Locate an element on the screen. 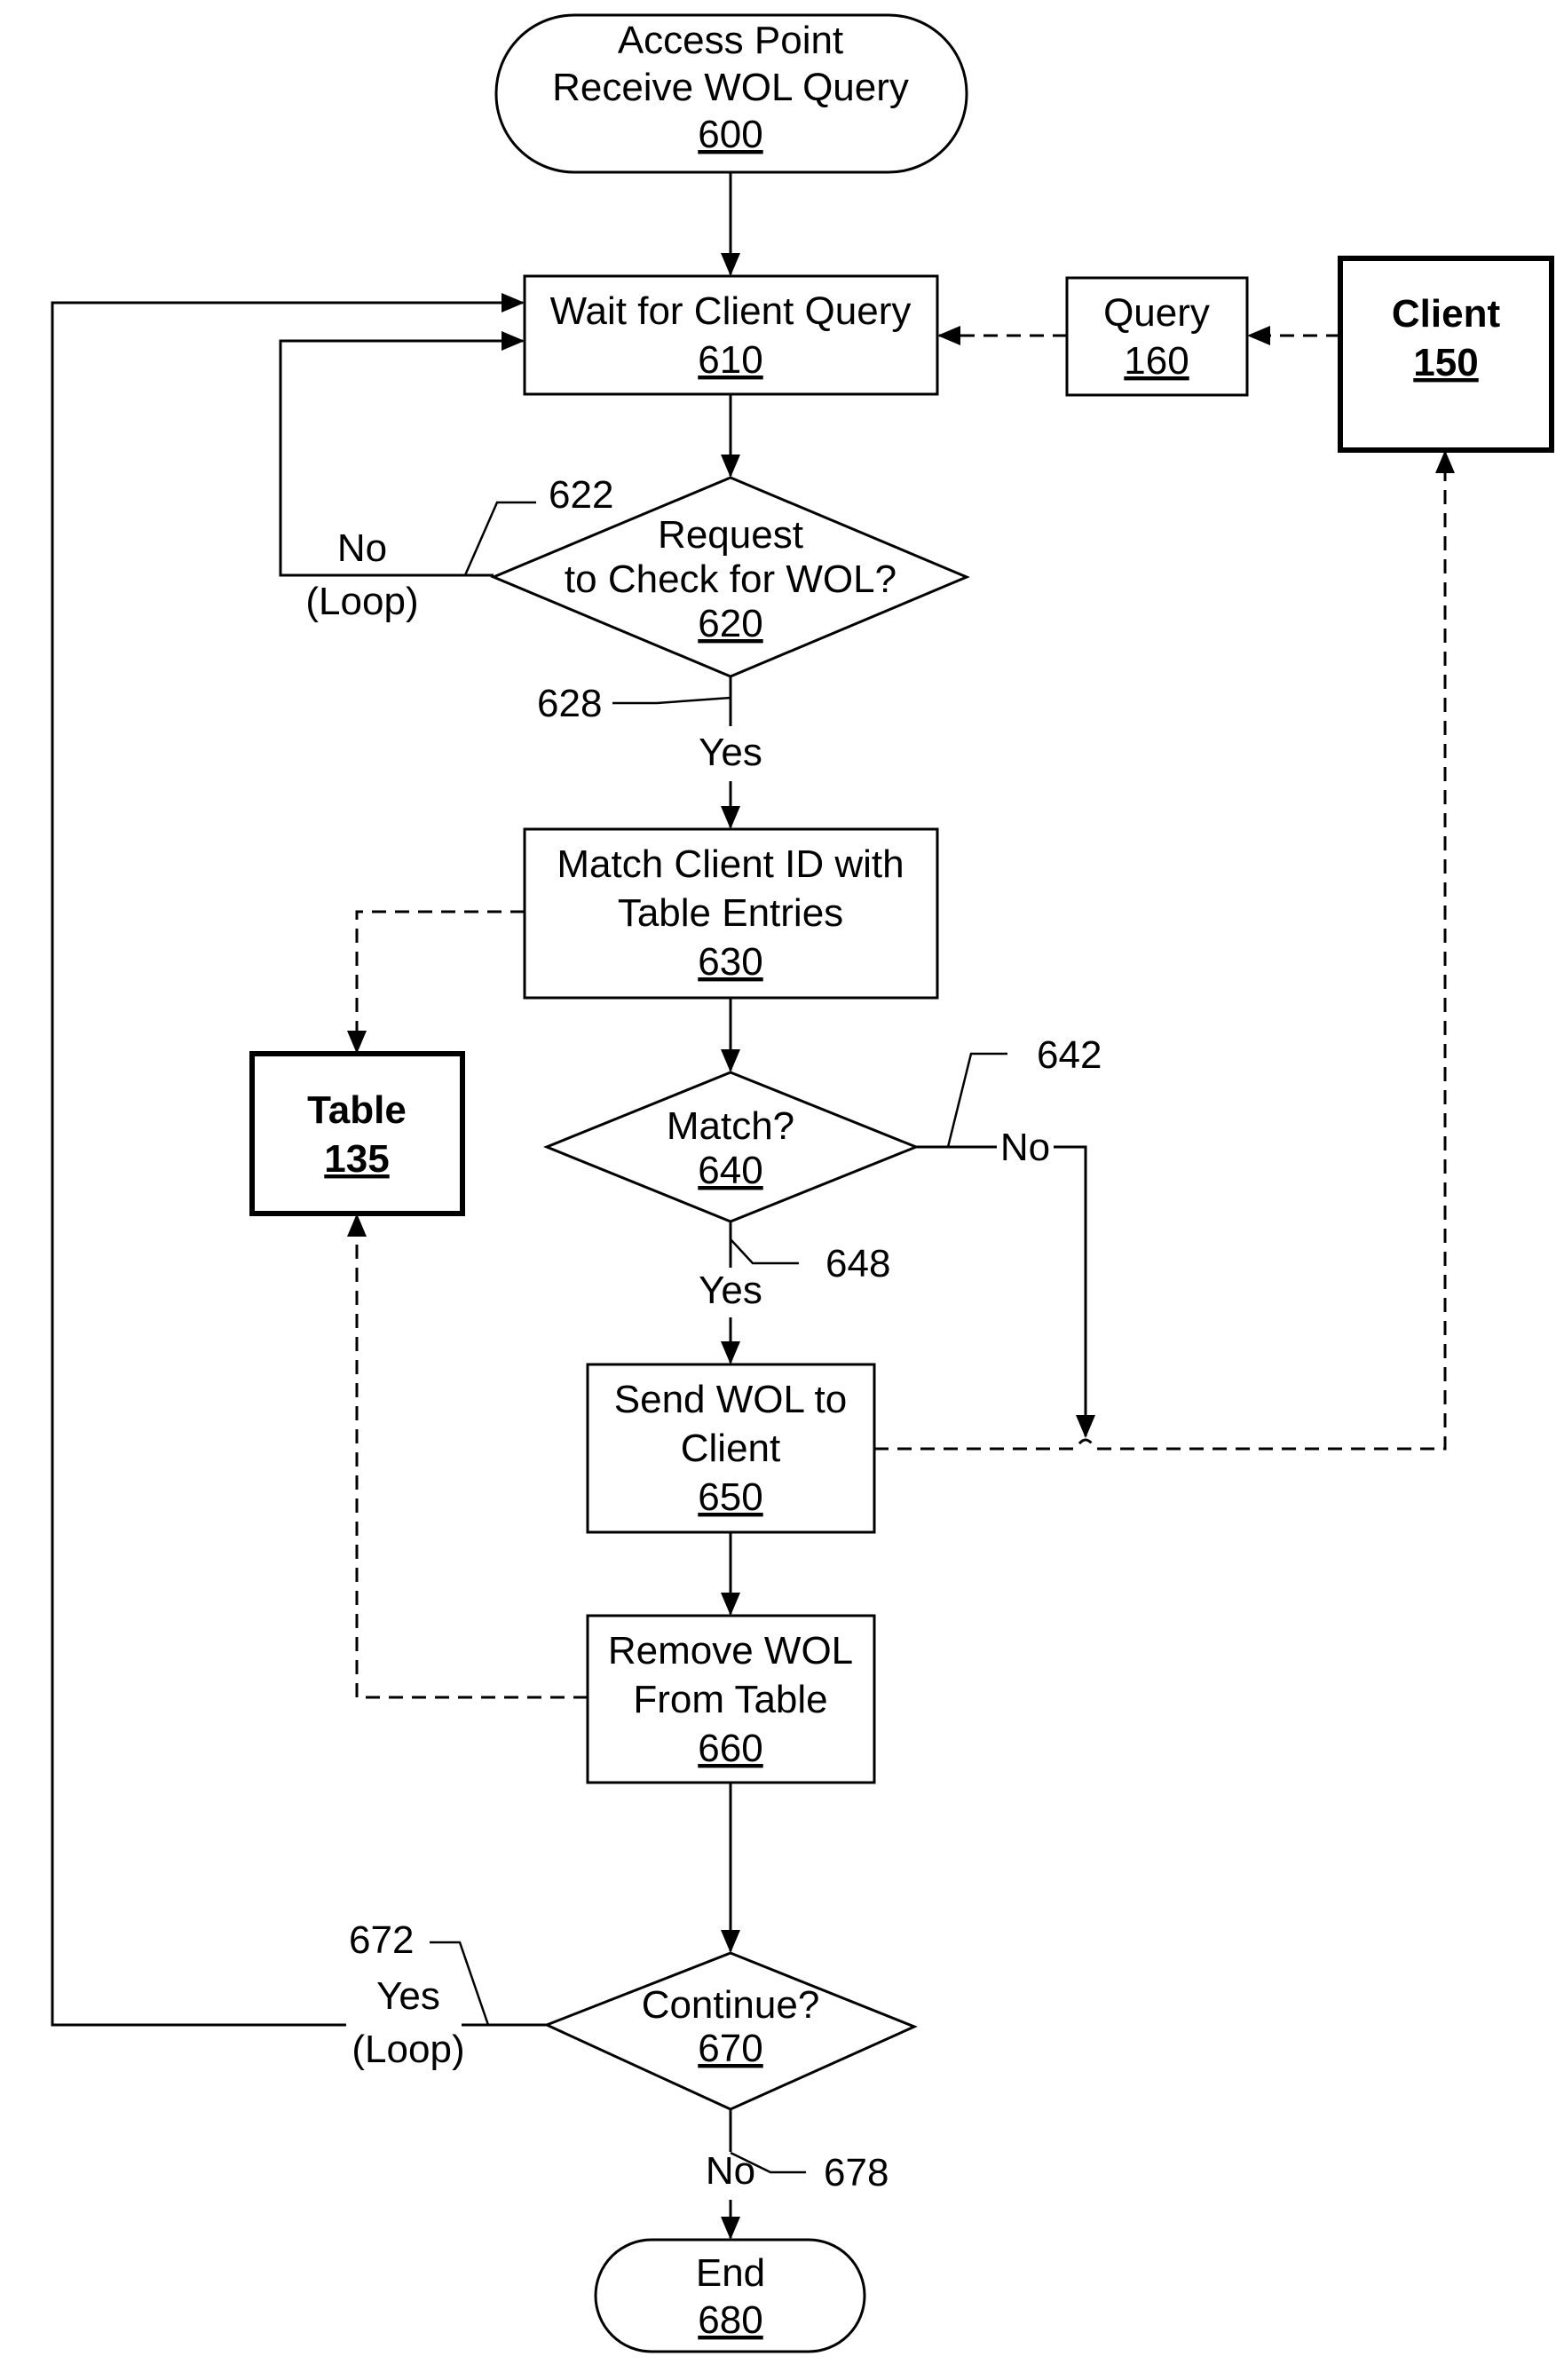 The height and width of the screenshot is (2380, 1564). callout-628: 628 is located at coordinates (569, 703).